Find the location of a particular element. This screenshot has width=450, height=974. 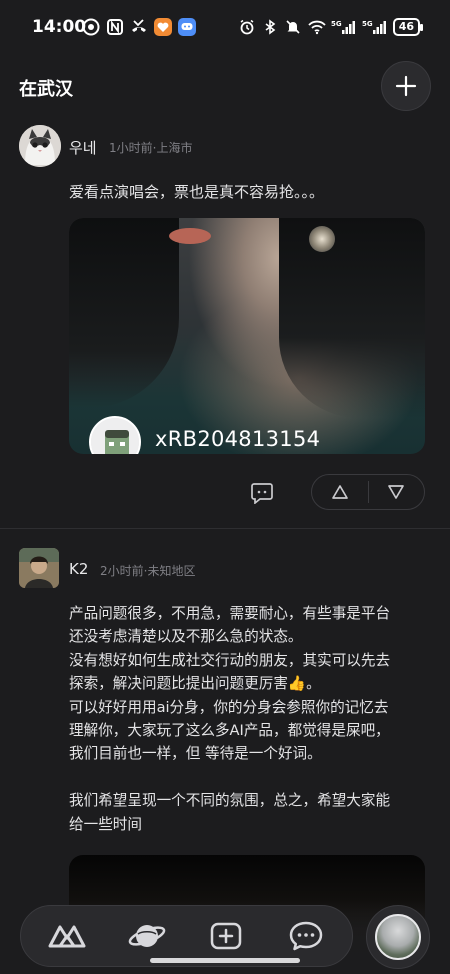

nav-explore is located at coordinates (147, 936).